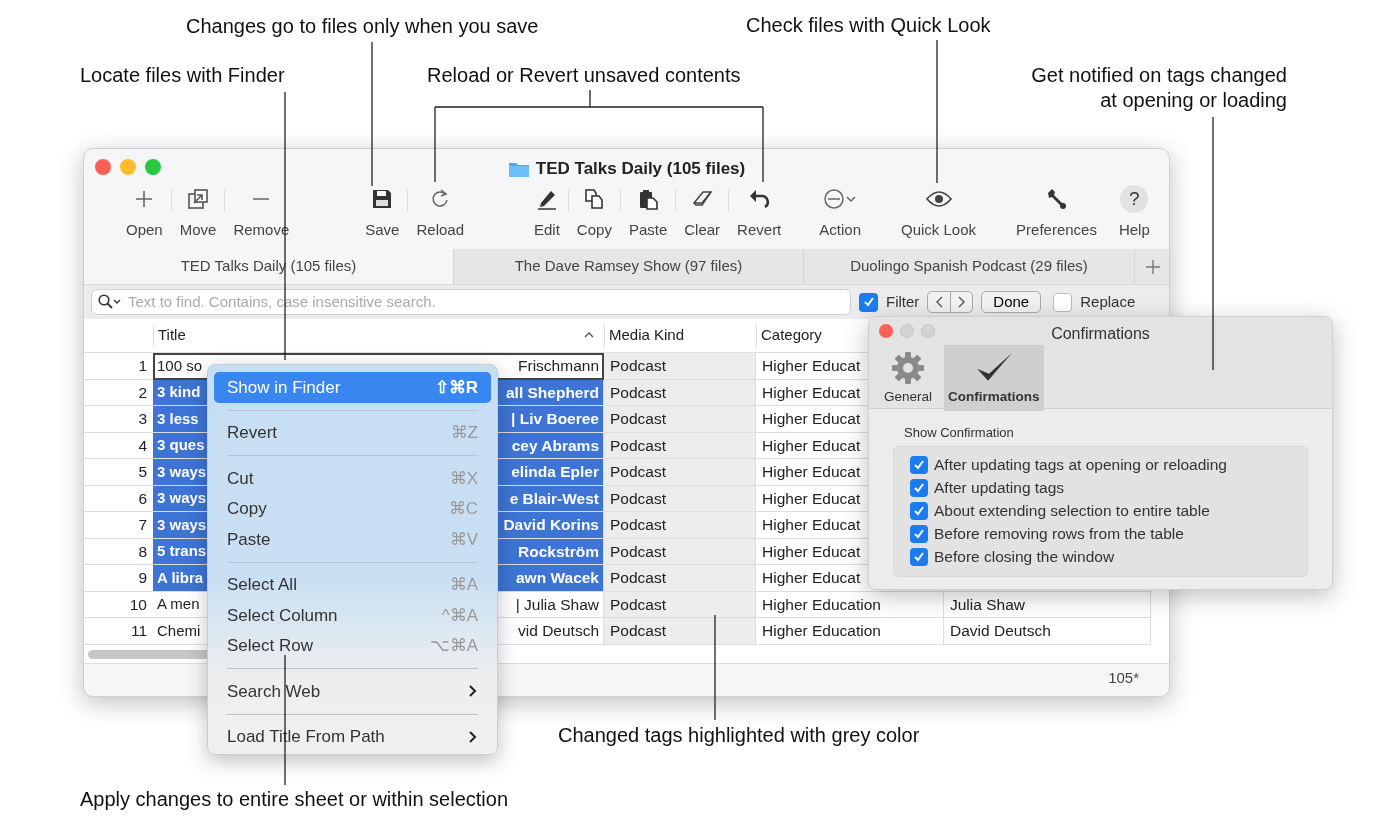 This screenshot has width=1400, height=840. I want to click on preferences-tab: Confirmations, so click(994, 378).